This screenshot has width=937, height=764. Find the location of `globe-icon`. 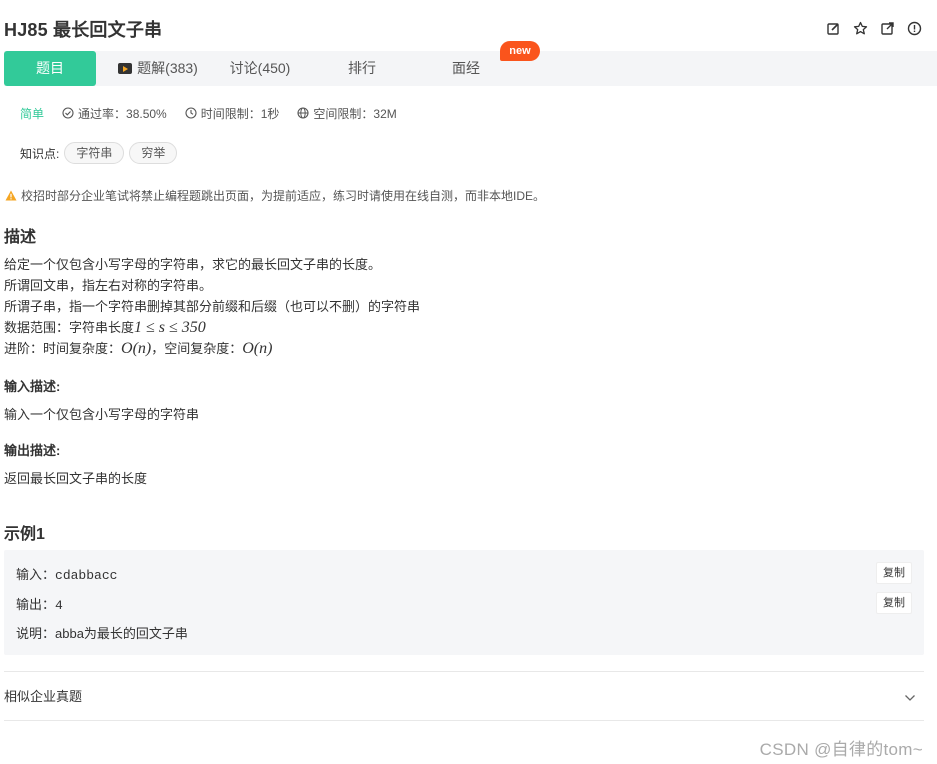

globe-icon is located at coordinates (303, 113).